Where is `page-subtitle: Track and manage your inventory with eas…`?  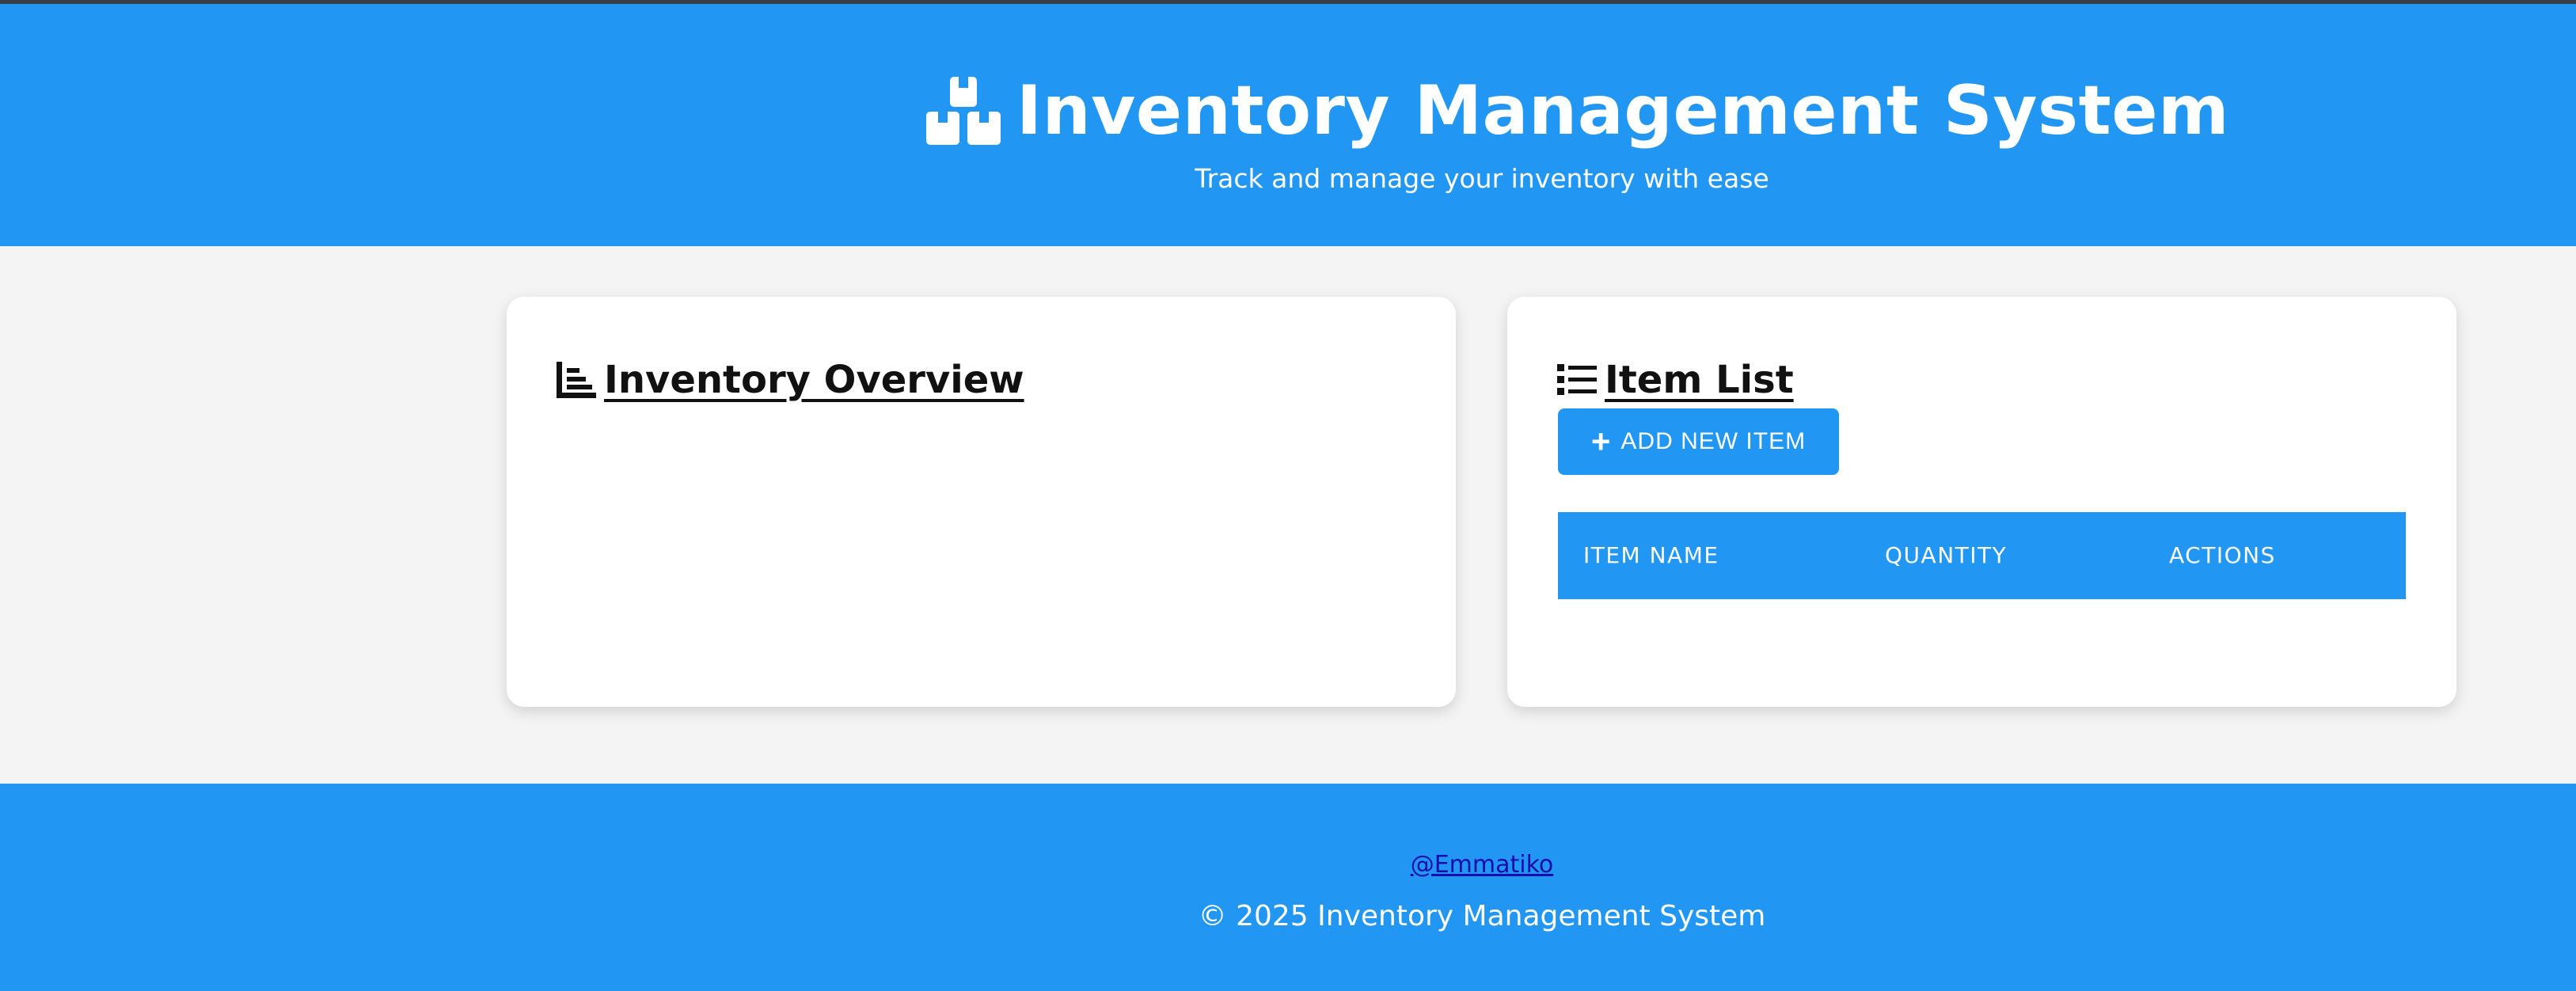
page-subtitle: Track and manage your inventory with eas… is located at coordinates (1482, 178).